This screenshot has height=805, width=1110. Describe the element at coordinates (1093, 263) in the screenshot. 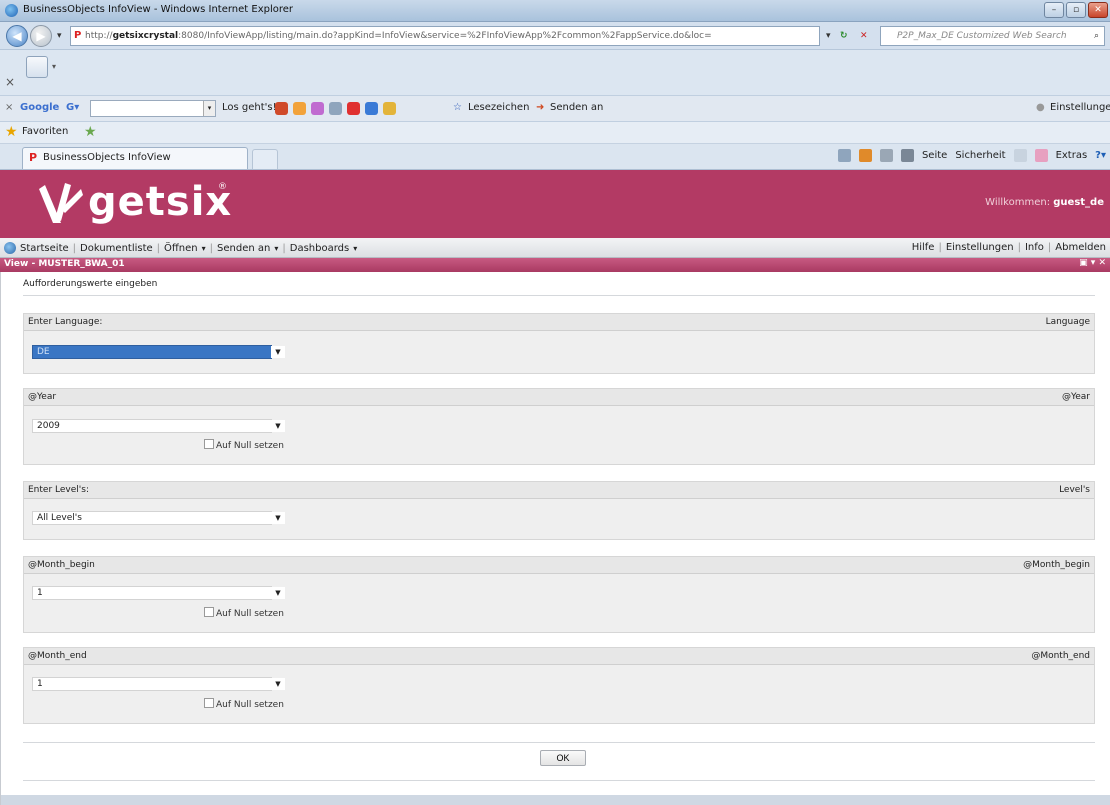

I see `view-menu-icon: ▾` at that location.